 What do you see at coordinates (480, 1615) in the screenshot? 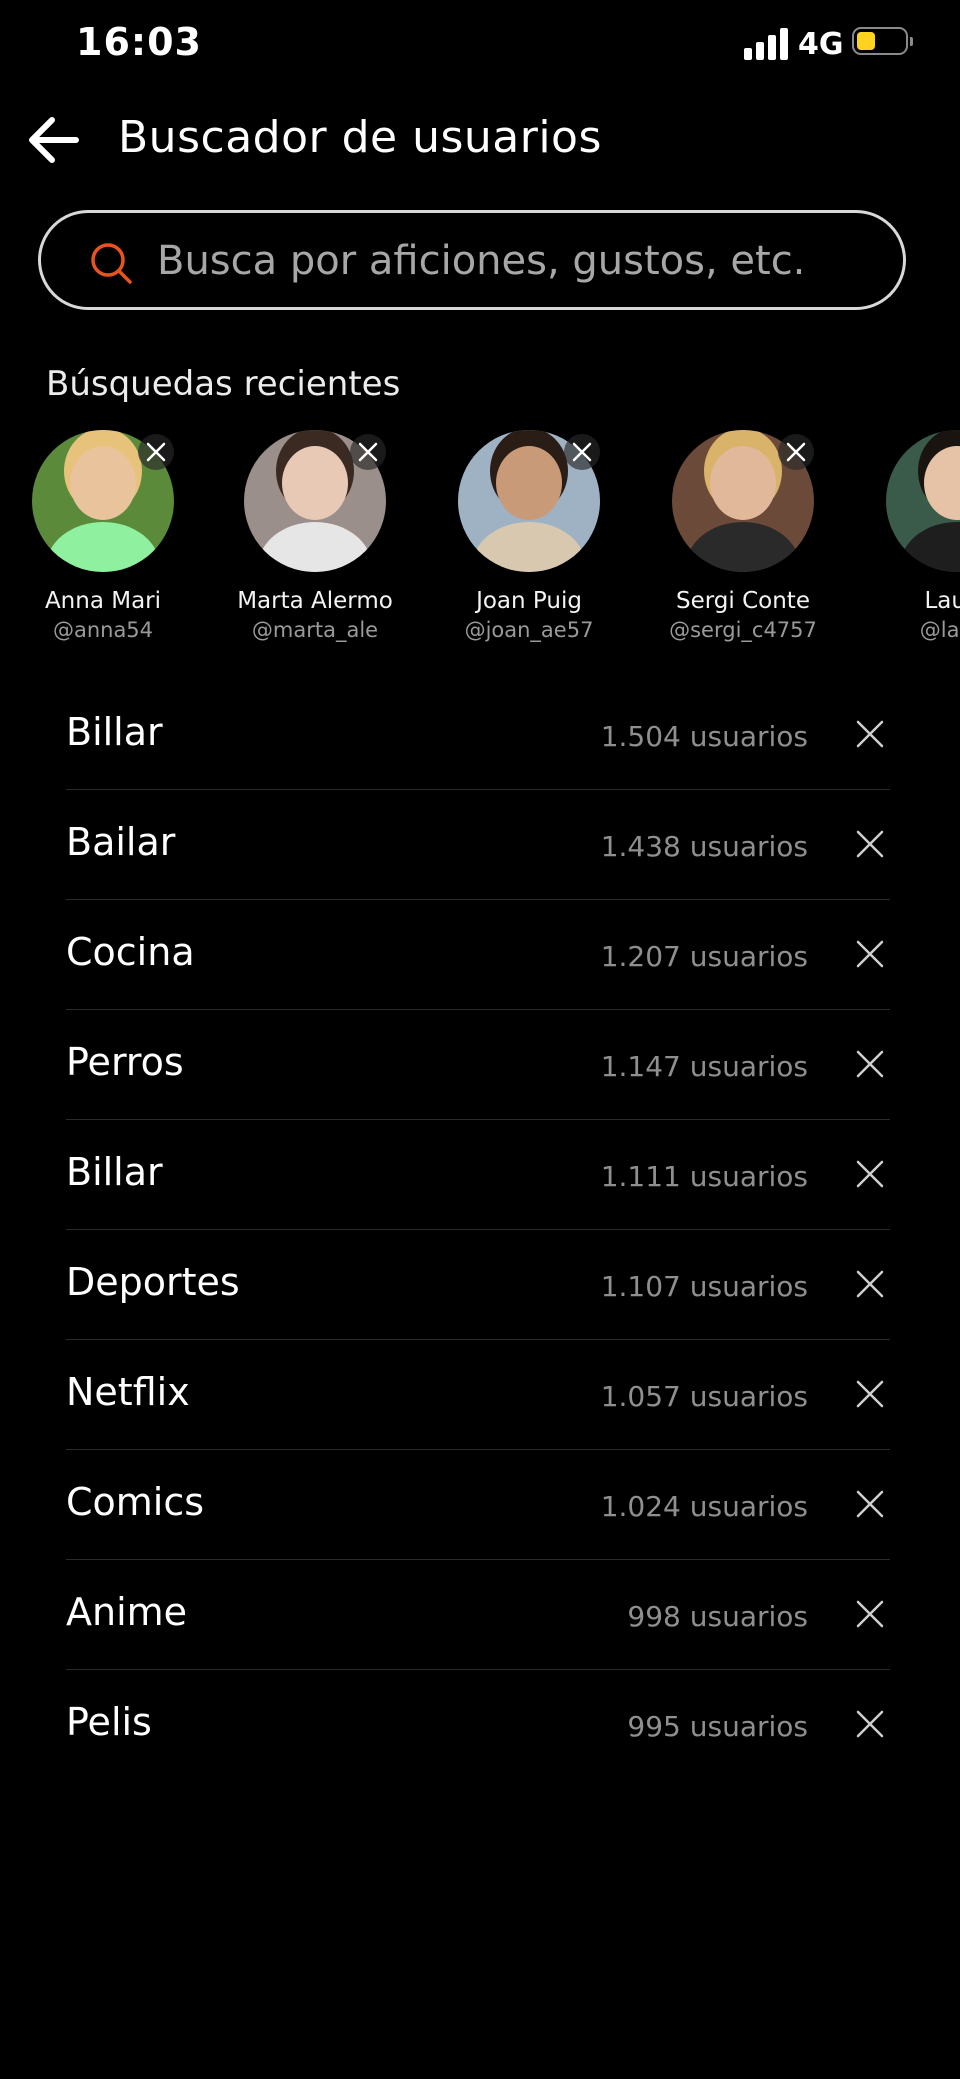
I see `interest-row: Anime 998 usuarios` at bounding box center [480, 1615].